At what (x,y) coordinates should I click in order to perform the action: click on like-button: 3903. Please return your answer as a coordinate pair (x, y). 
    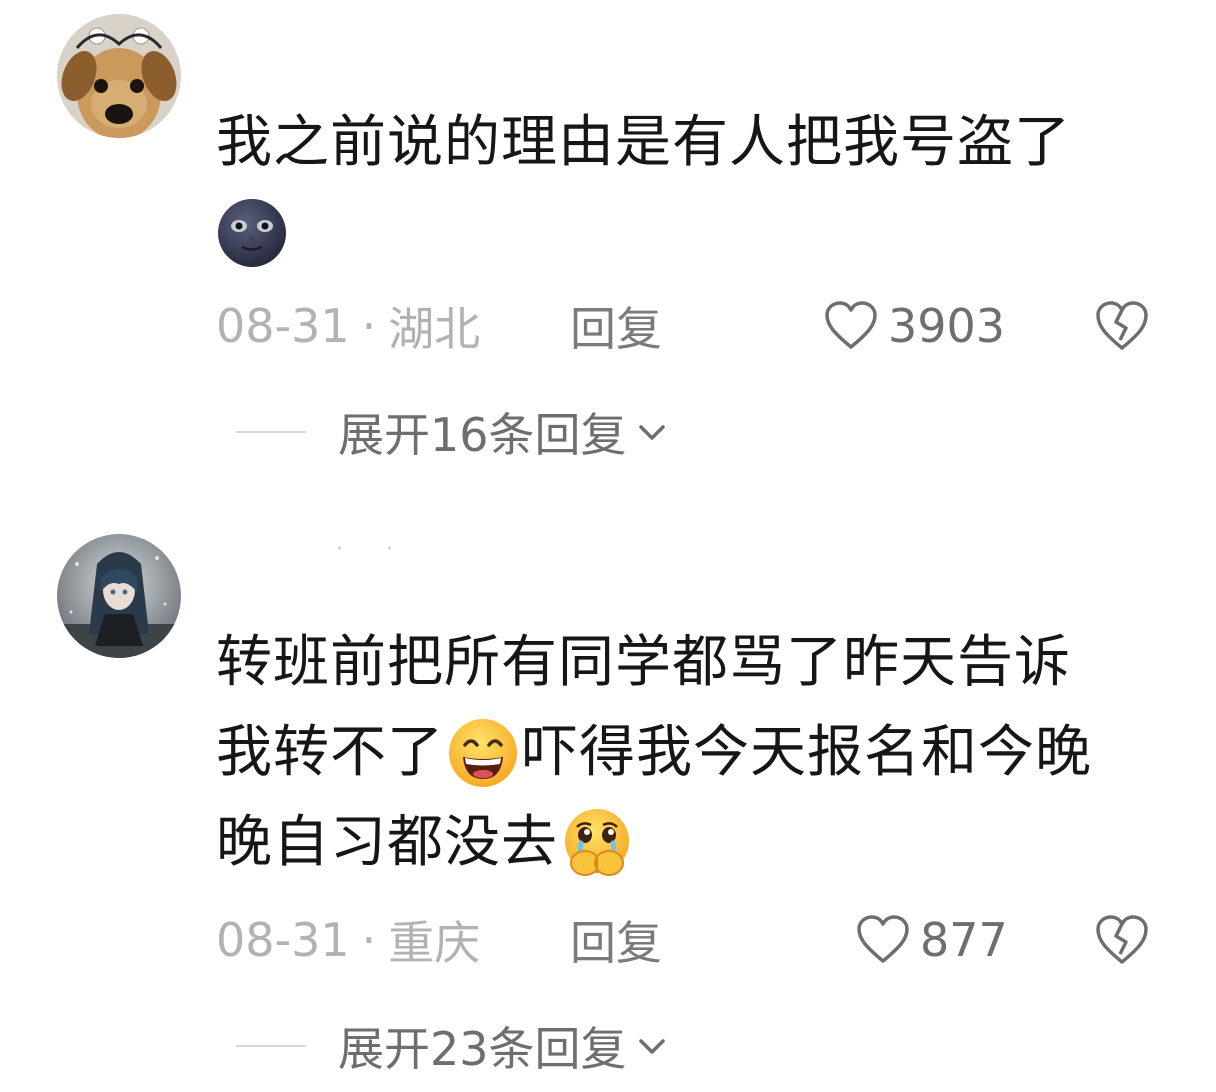
    Looking at the image, I should click on (914, 326).